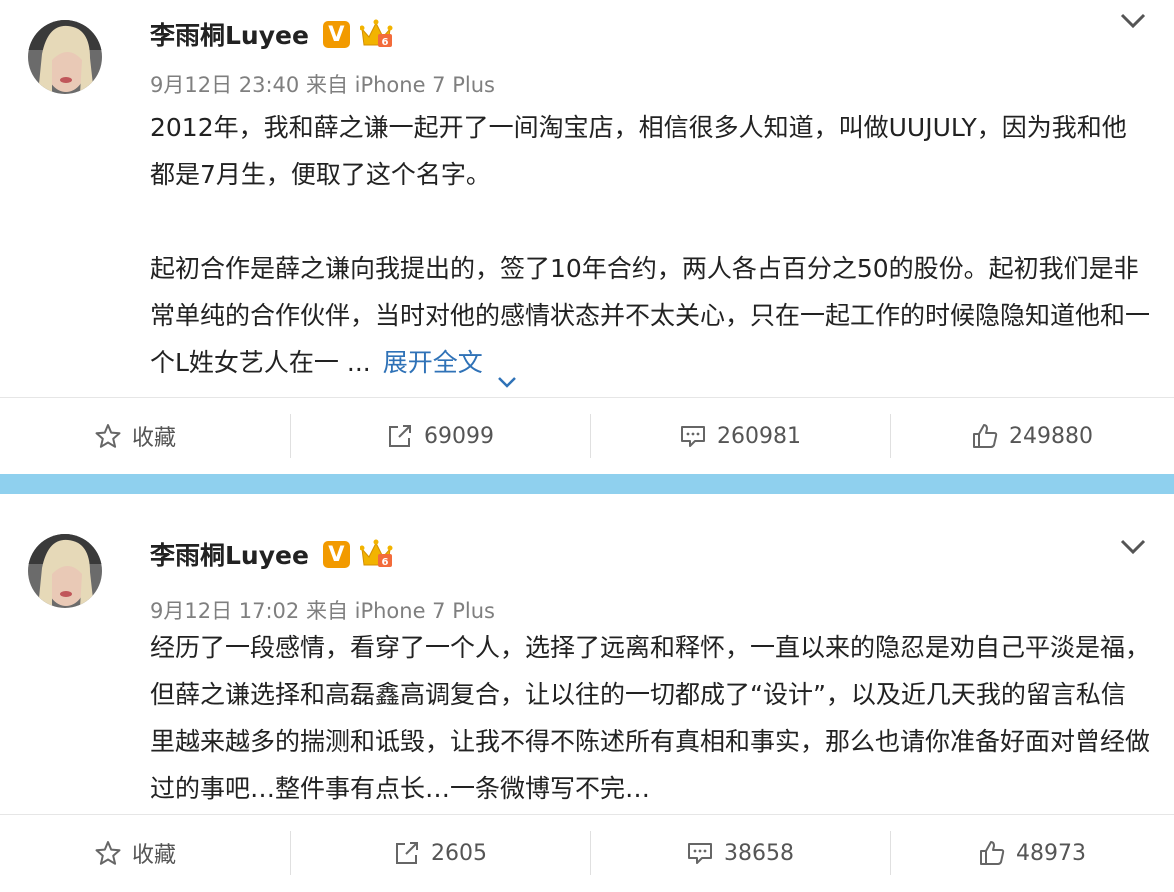 This screenshot has width=1174, height=892. I want to click on action-bar: 收藏 69099 260981 249880, so click(587, 435).